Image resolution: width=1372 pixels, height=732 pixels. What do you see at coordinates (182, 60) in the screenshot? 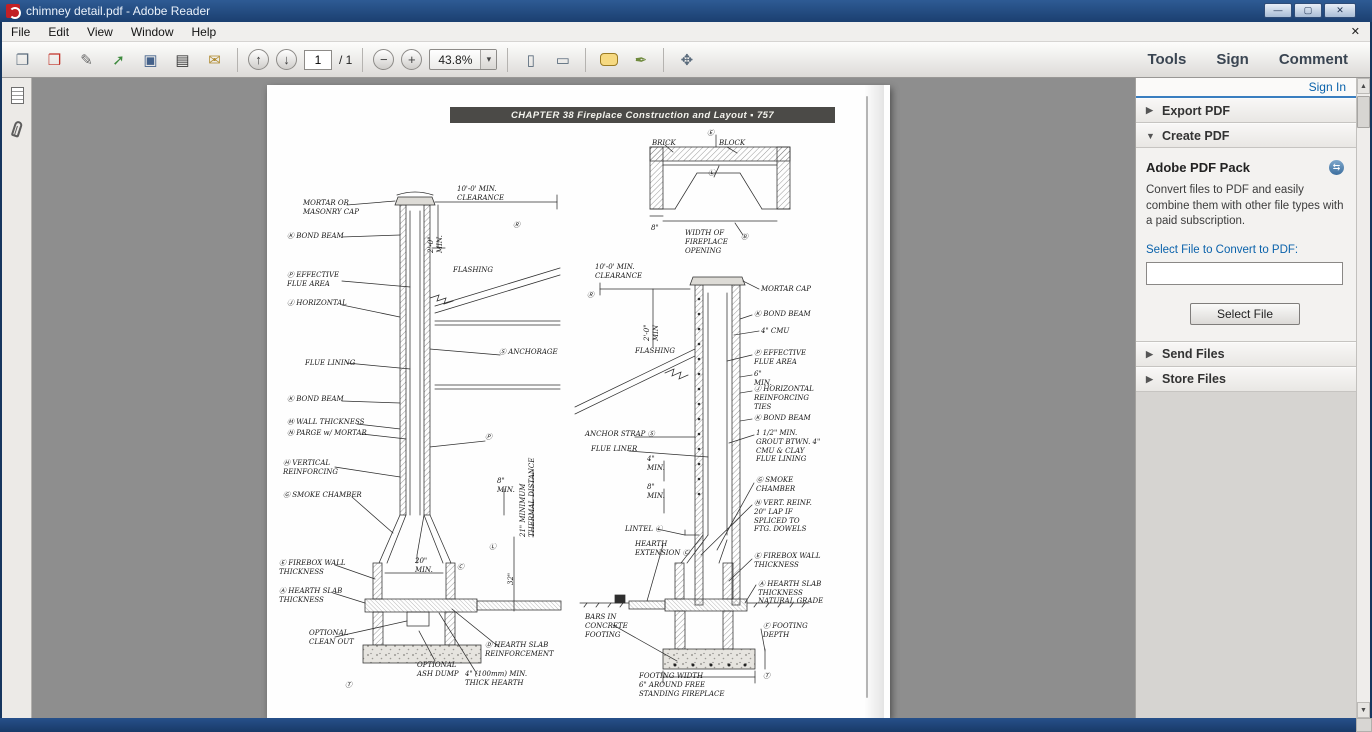
I see `print-icon: ▤` at bounding box center [182, 60].